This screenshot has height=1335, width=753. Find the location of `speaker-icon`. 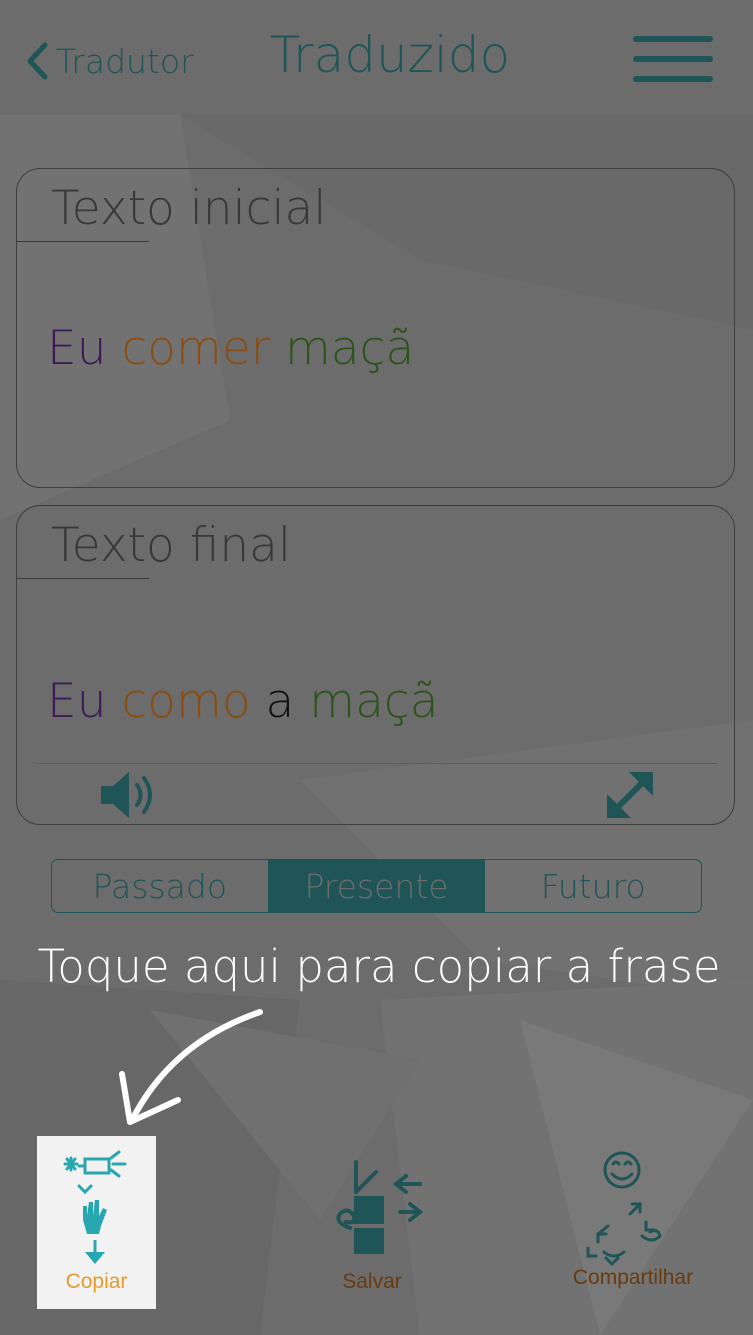

speaker-icon is located at coordinates (129, 795).